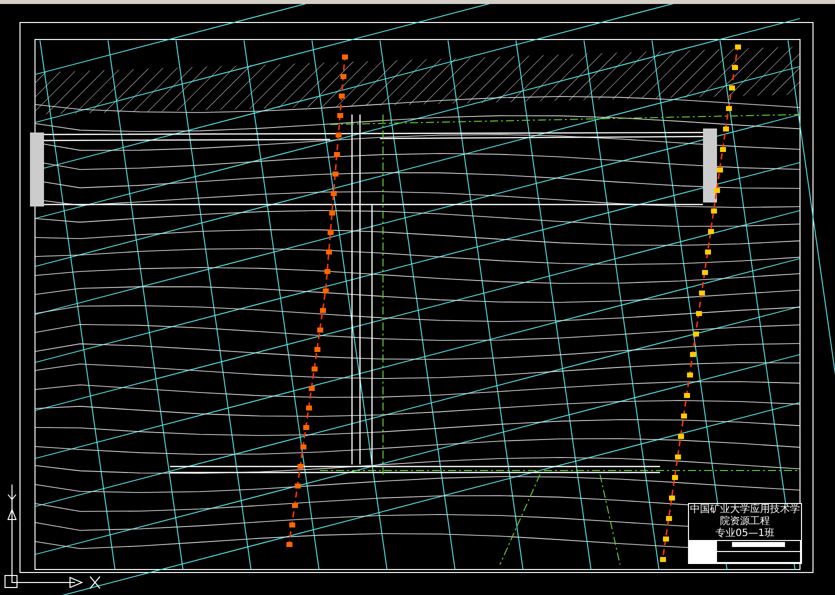  What do you see at coordinates (52, 536) in the screenshot?
I see `ucs-icon` at bounding box center [52, 536].